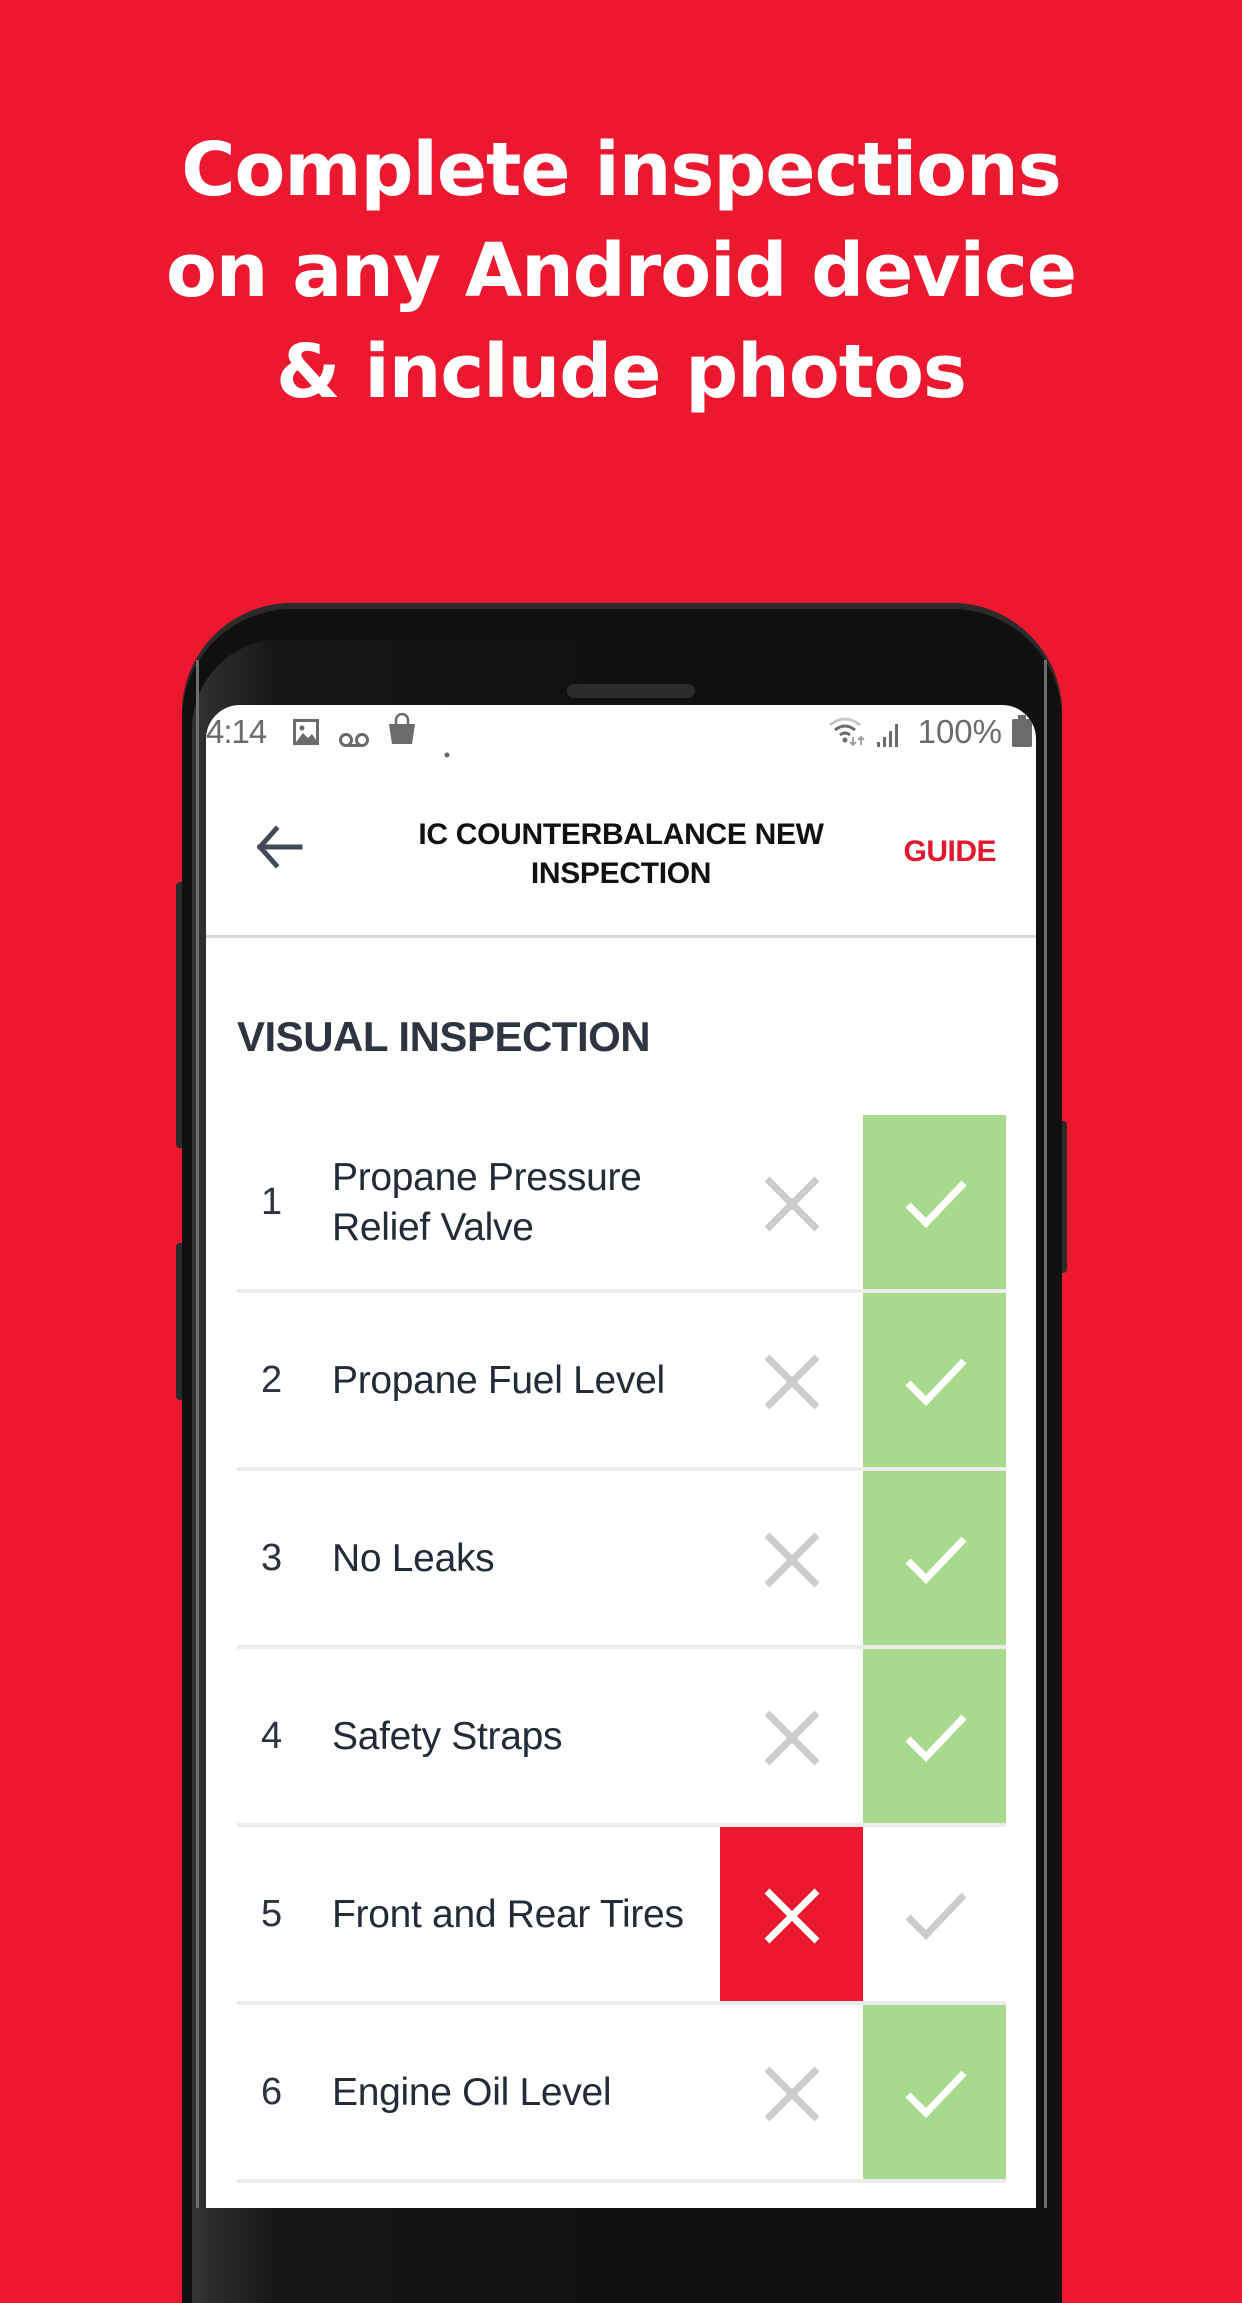  I want to click on inspection-item: 1 Propane Pressure Relief Valve, so click(621, 1204).